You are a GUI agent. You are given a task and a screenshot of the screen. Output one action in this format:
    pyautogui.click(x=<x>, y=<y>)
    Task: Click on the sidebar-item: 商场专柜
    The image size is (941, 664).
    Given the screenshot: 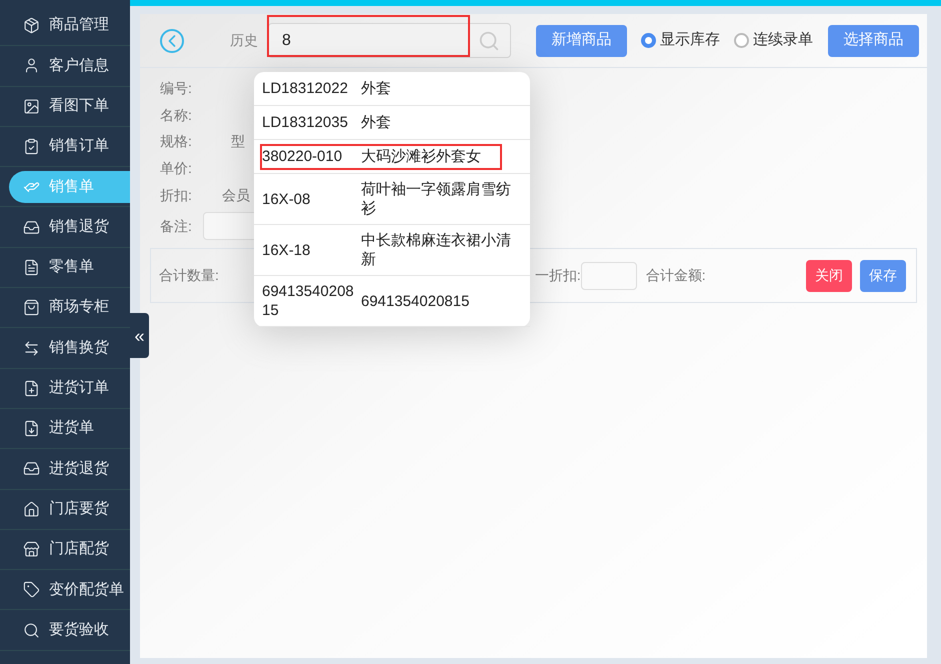 What is the action you would take?
    pyautogui.click(x=69, y=308)
    